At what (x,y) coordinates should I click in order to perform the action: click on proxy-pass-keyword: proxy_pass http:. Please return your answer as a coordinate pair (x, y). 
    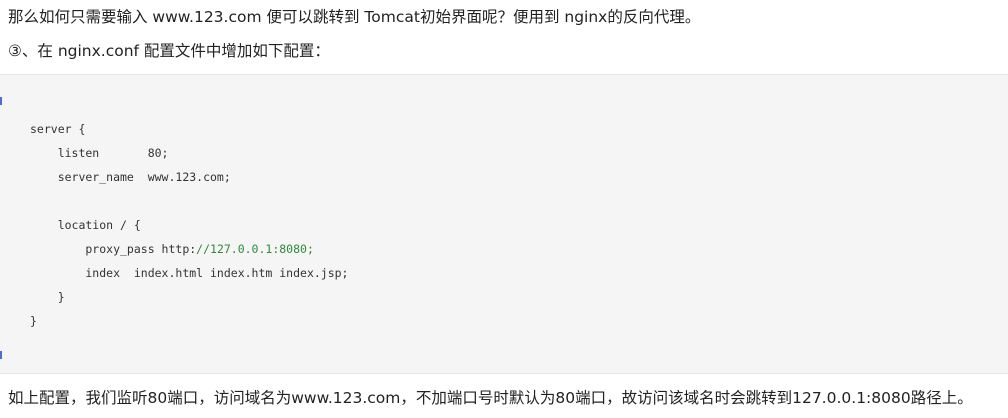
    Looking at the image, I should click on (113, 249).